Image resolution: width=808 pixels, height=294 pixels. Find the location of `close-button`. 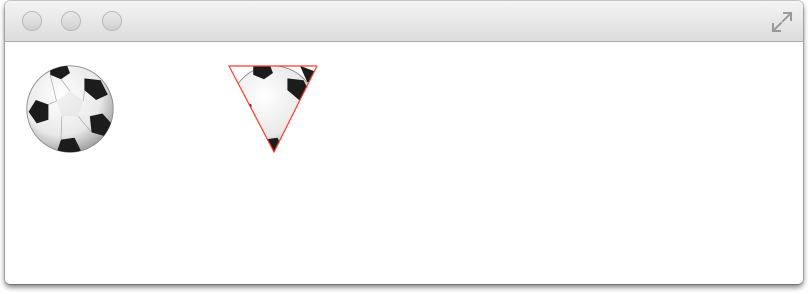

close-button is located at coordinates (32, 21).